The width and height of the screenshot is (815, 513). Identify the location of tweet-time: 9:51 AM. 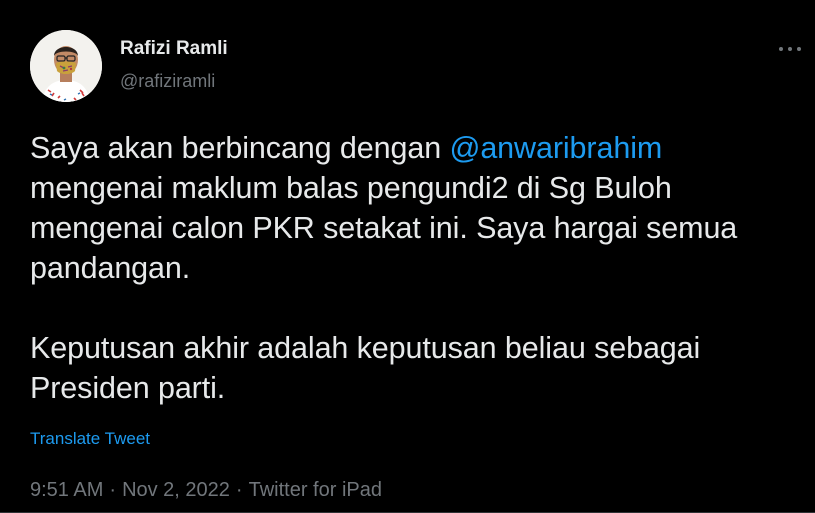
(66, 490).